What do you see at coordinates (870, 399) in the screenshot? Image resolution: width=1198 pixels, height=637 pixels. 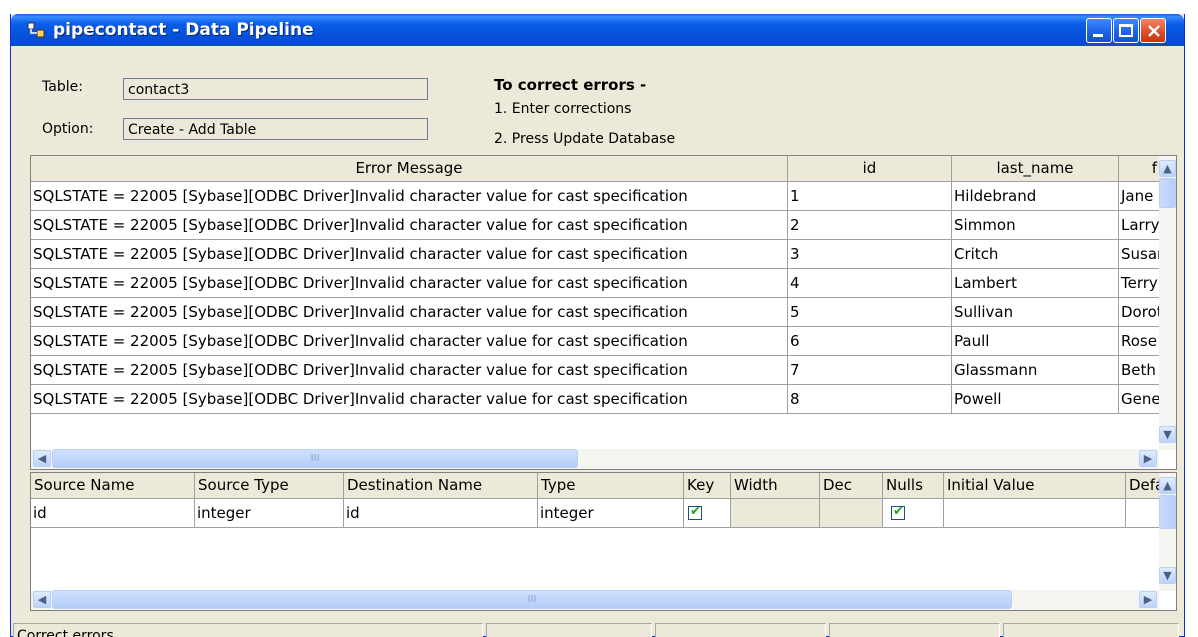 I see `id-cell: 8` at bounding box center [870, 399].